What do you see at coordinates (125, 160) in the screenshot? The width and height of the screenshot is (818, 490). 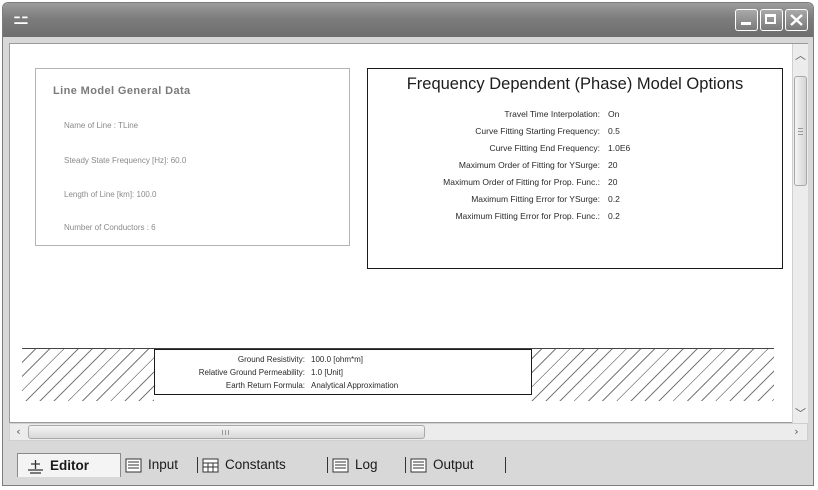 I see `steady-state-frequency-field: Steady State Frequency [Hz]: 60.0` at bounding box center [125, 160].